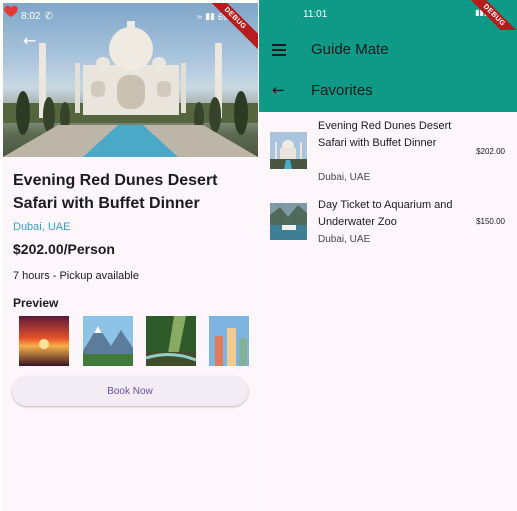 The width and height of the screenshot is (517, 511). I want to click on status-bar: 11:01 ▮▮▮ ▮ DEBUG, so click(388, 26).